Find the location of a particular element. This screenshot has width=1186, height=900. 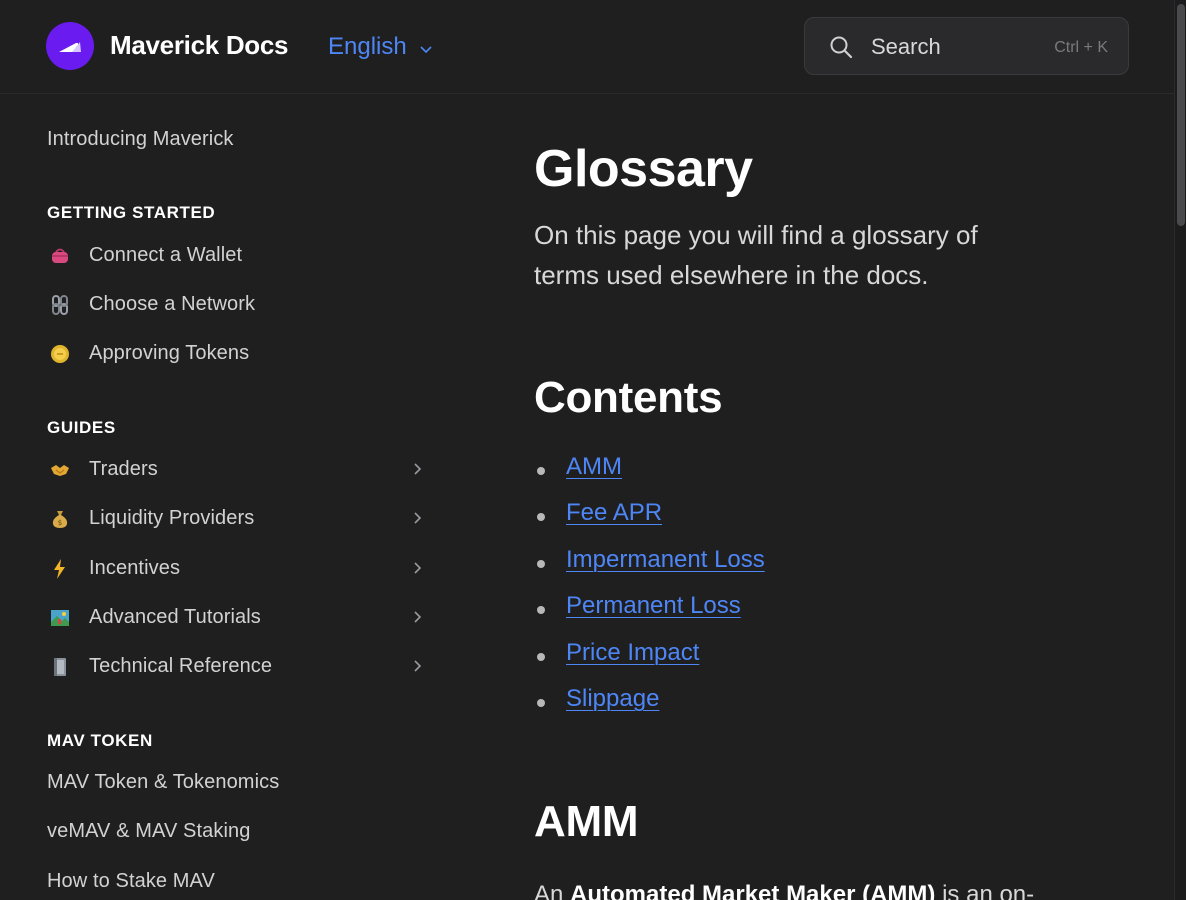

book-icon is located at coordinates (60, 667).